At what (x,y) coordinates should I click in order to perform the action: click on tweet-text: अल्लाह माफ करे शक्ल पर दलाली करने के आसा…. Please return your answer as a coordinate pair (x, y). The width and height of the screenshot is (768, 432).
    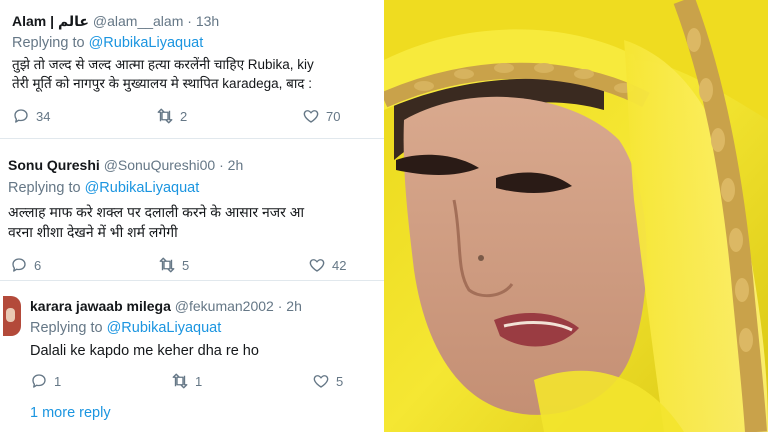
    Looking at the image, I should click on (156, 222).